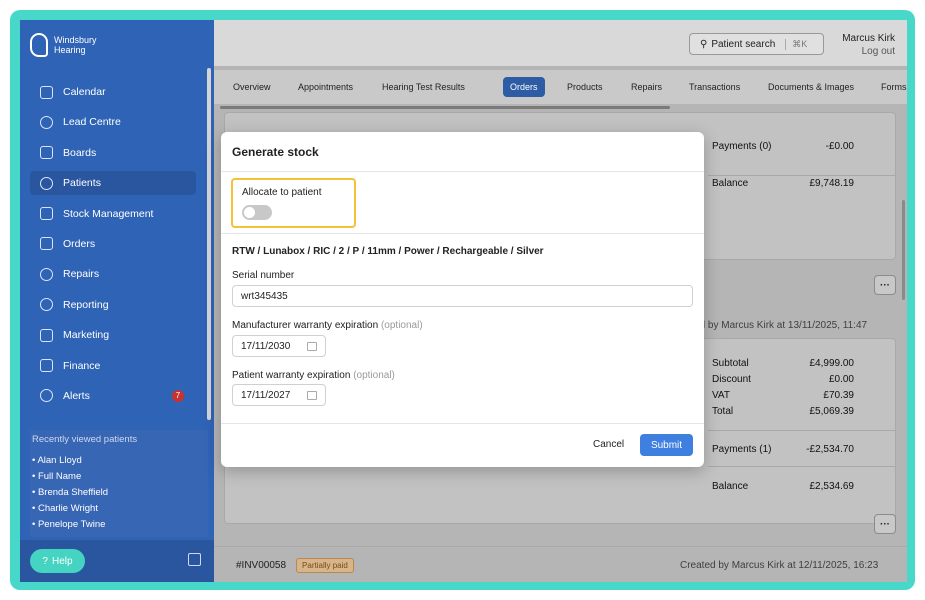  I want to click on alerts-count-badge: 7, so click(178, 395).